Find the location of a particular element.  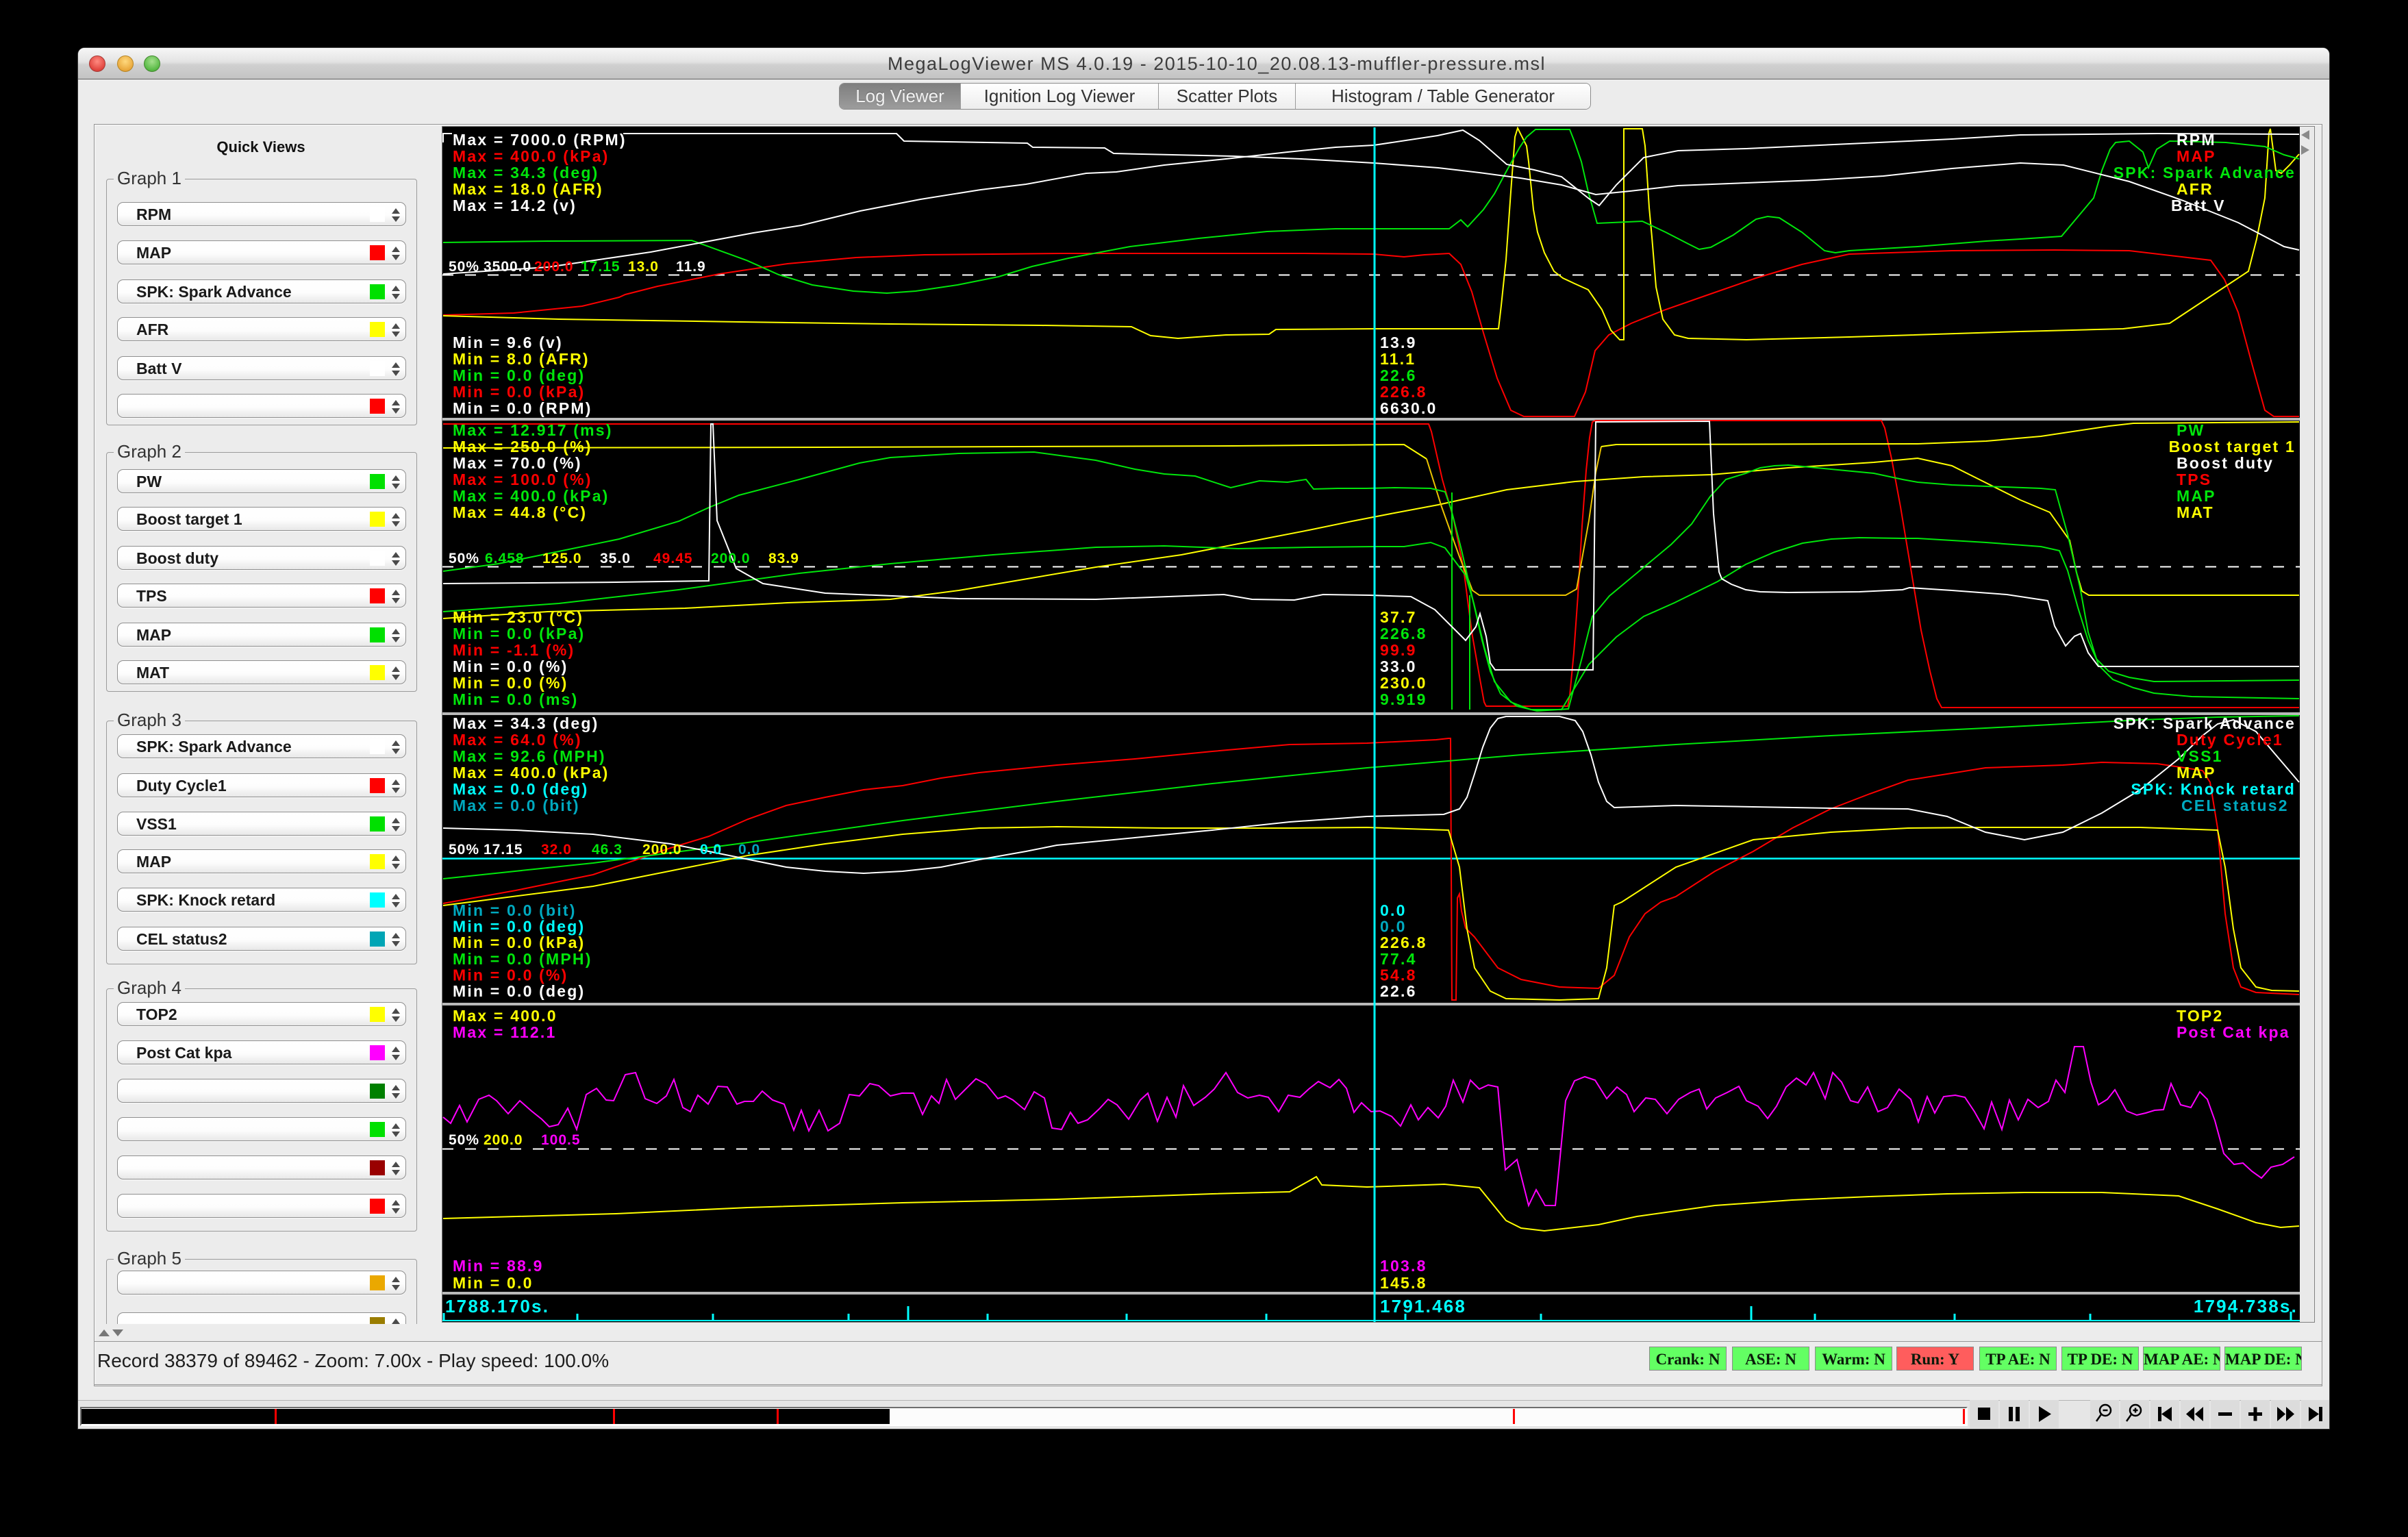

svg-text: 1791.468 is located at coordinates (1423, 1306).